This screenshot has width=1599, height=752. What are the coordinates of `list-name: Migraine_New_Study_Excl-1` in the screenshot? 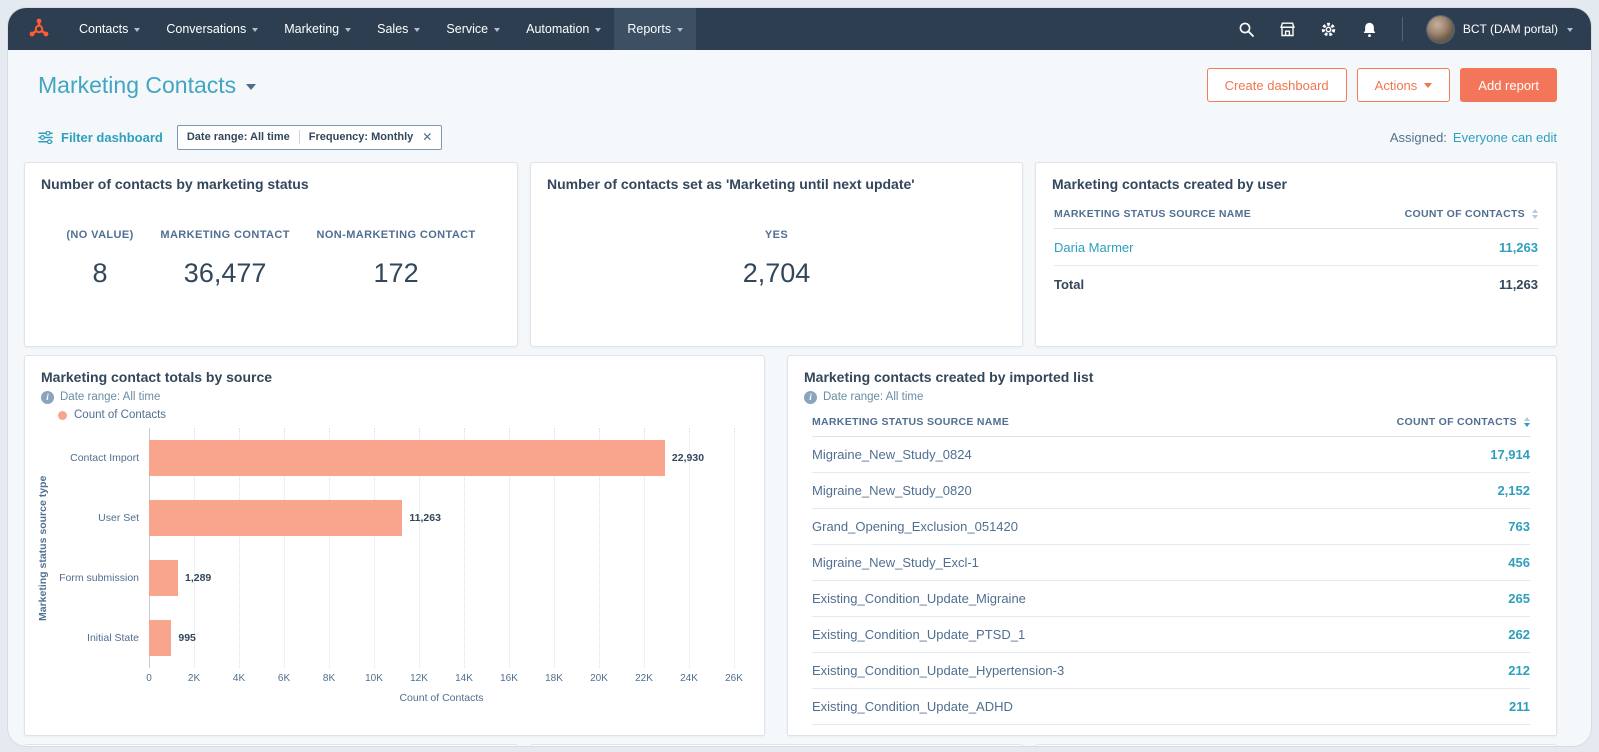 It's located at (895, 562).